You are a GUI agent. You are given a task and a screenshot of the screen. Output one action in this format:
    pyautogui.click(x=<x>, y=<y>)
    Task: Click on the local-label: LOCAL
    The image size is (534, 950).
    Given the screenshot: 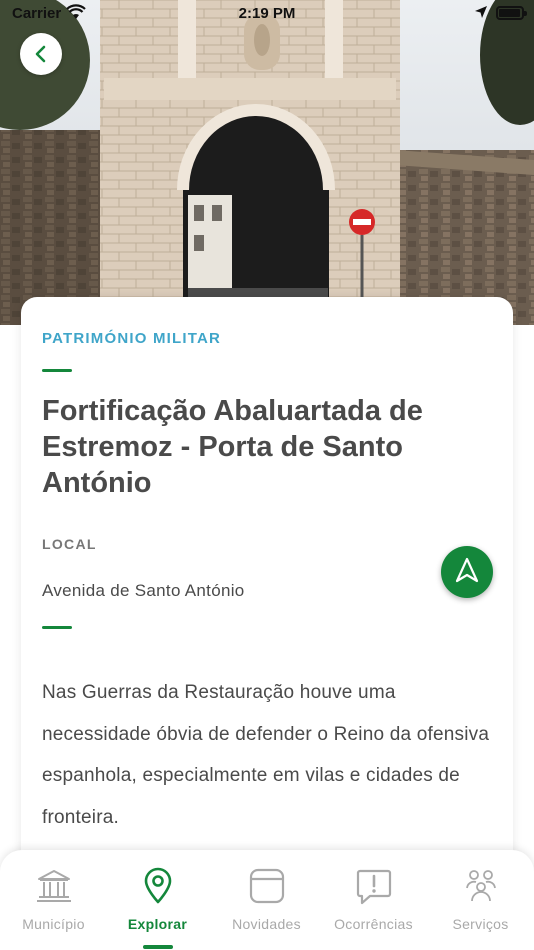 What is the action you would take?
    pyautogui.click(x=69, y=544)
    